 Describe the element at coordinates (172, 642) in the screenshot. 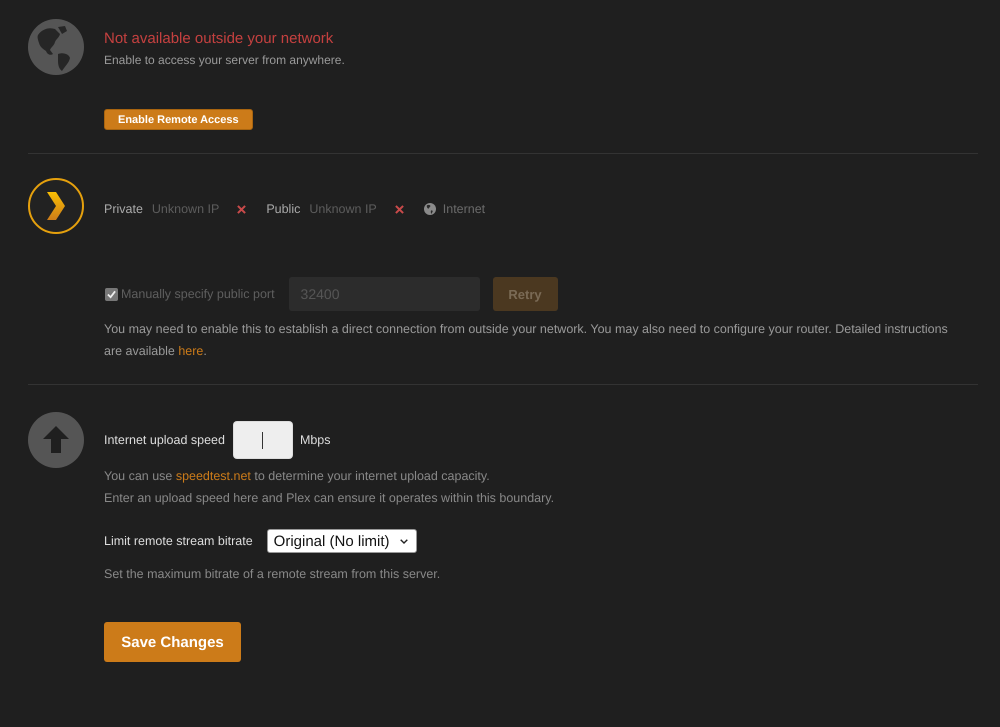

I see `save-changes-button: Save Changes` at that location.